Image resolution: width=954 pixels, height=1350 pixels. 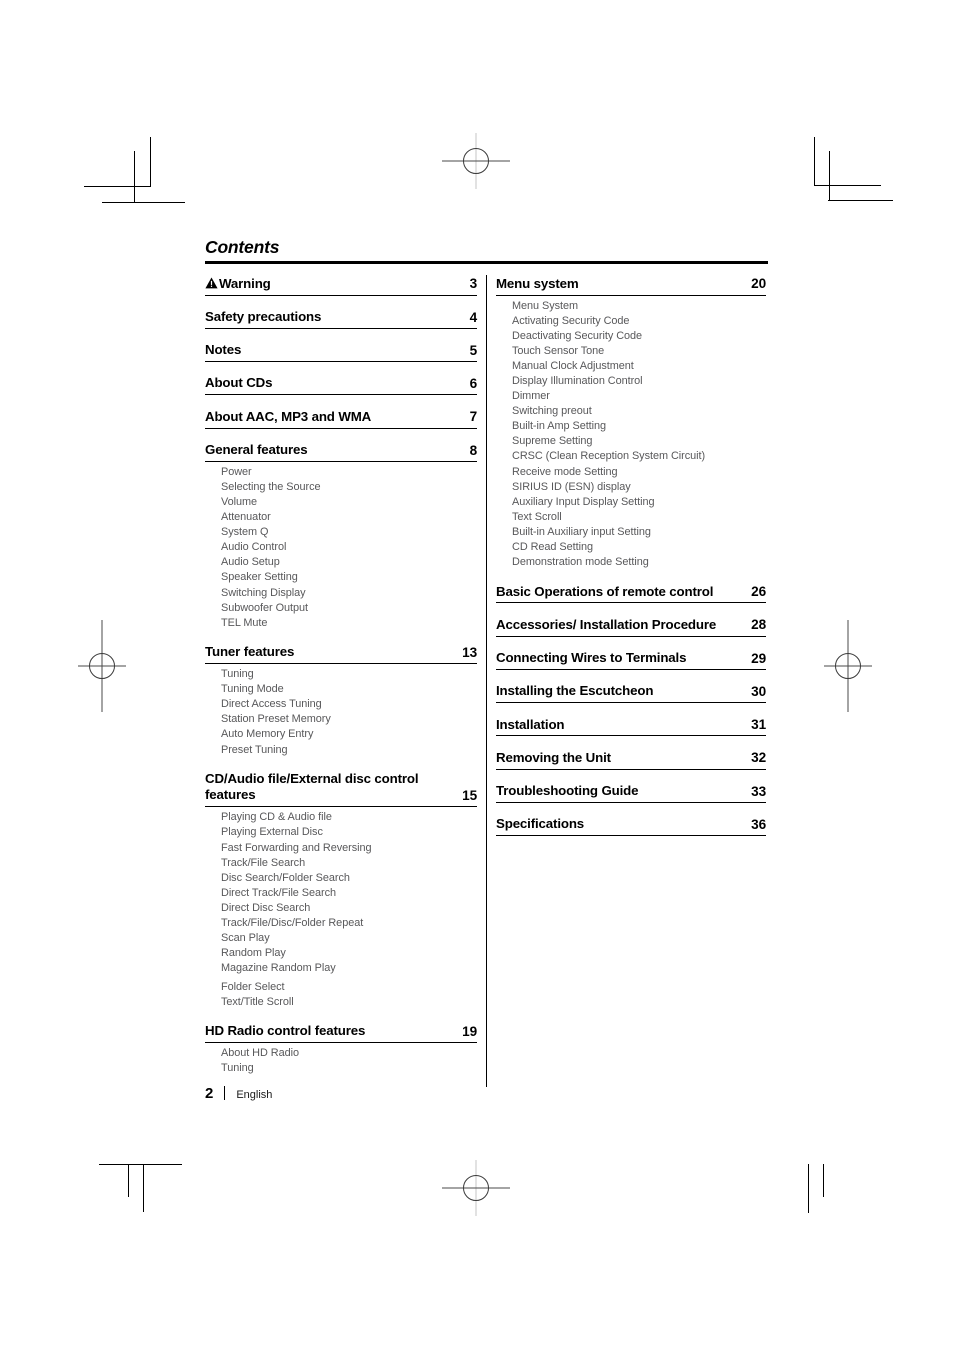 I want to click on chapter-subitem: Receive mode Setting, so click(x=639, y=472).